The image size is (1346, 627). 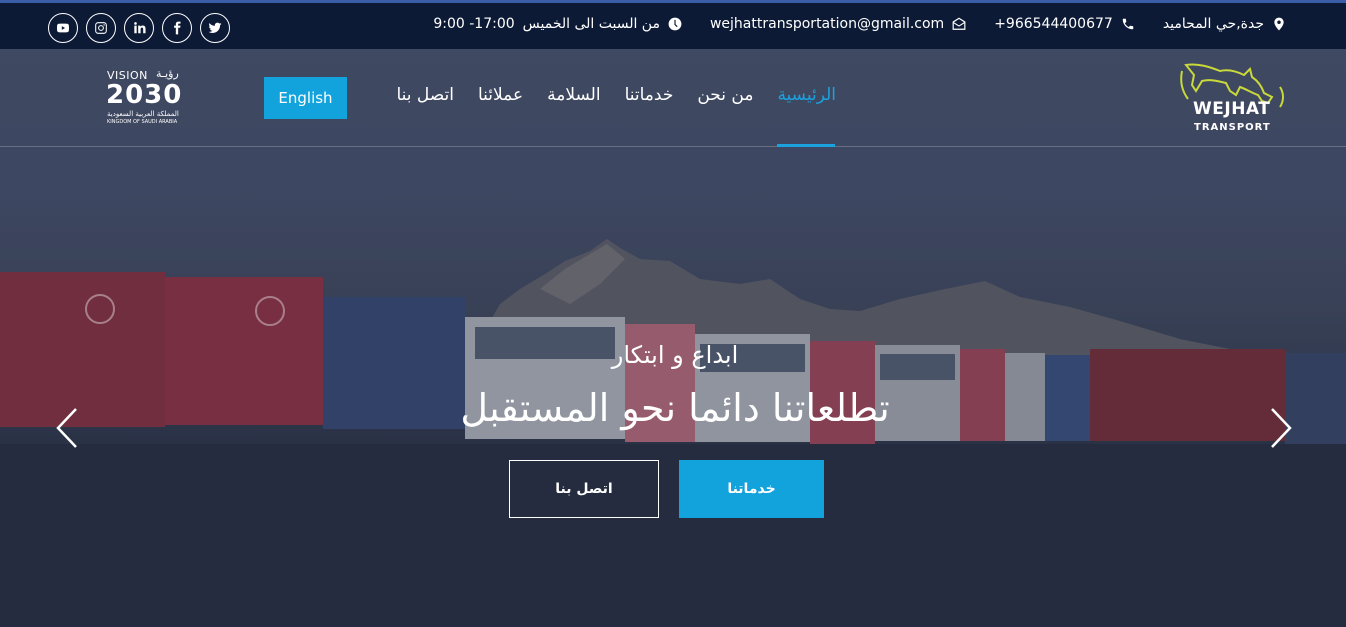 I want to click on email-item: wejhattransportation@gmail.com, so click(x=838, y=24).